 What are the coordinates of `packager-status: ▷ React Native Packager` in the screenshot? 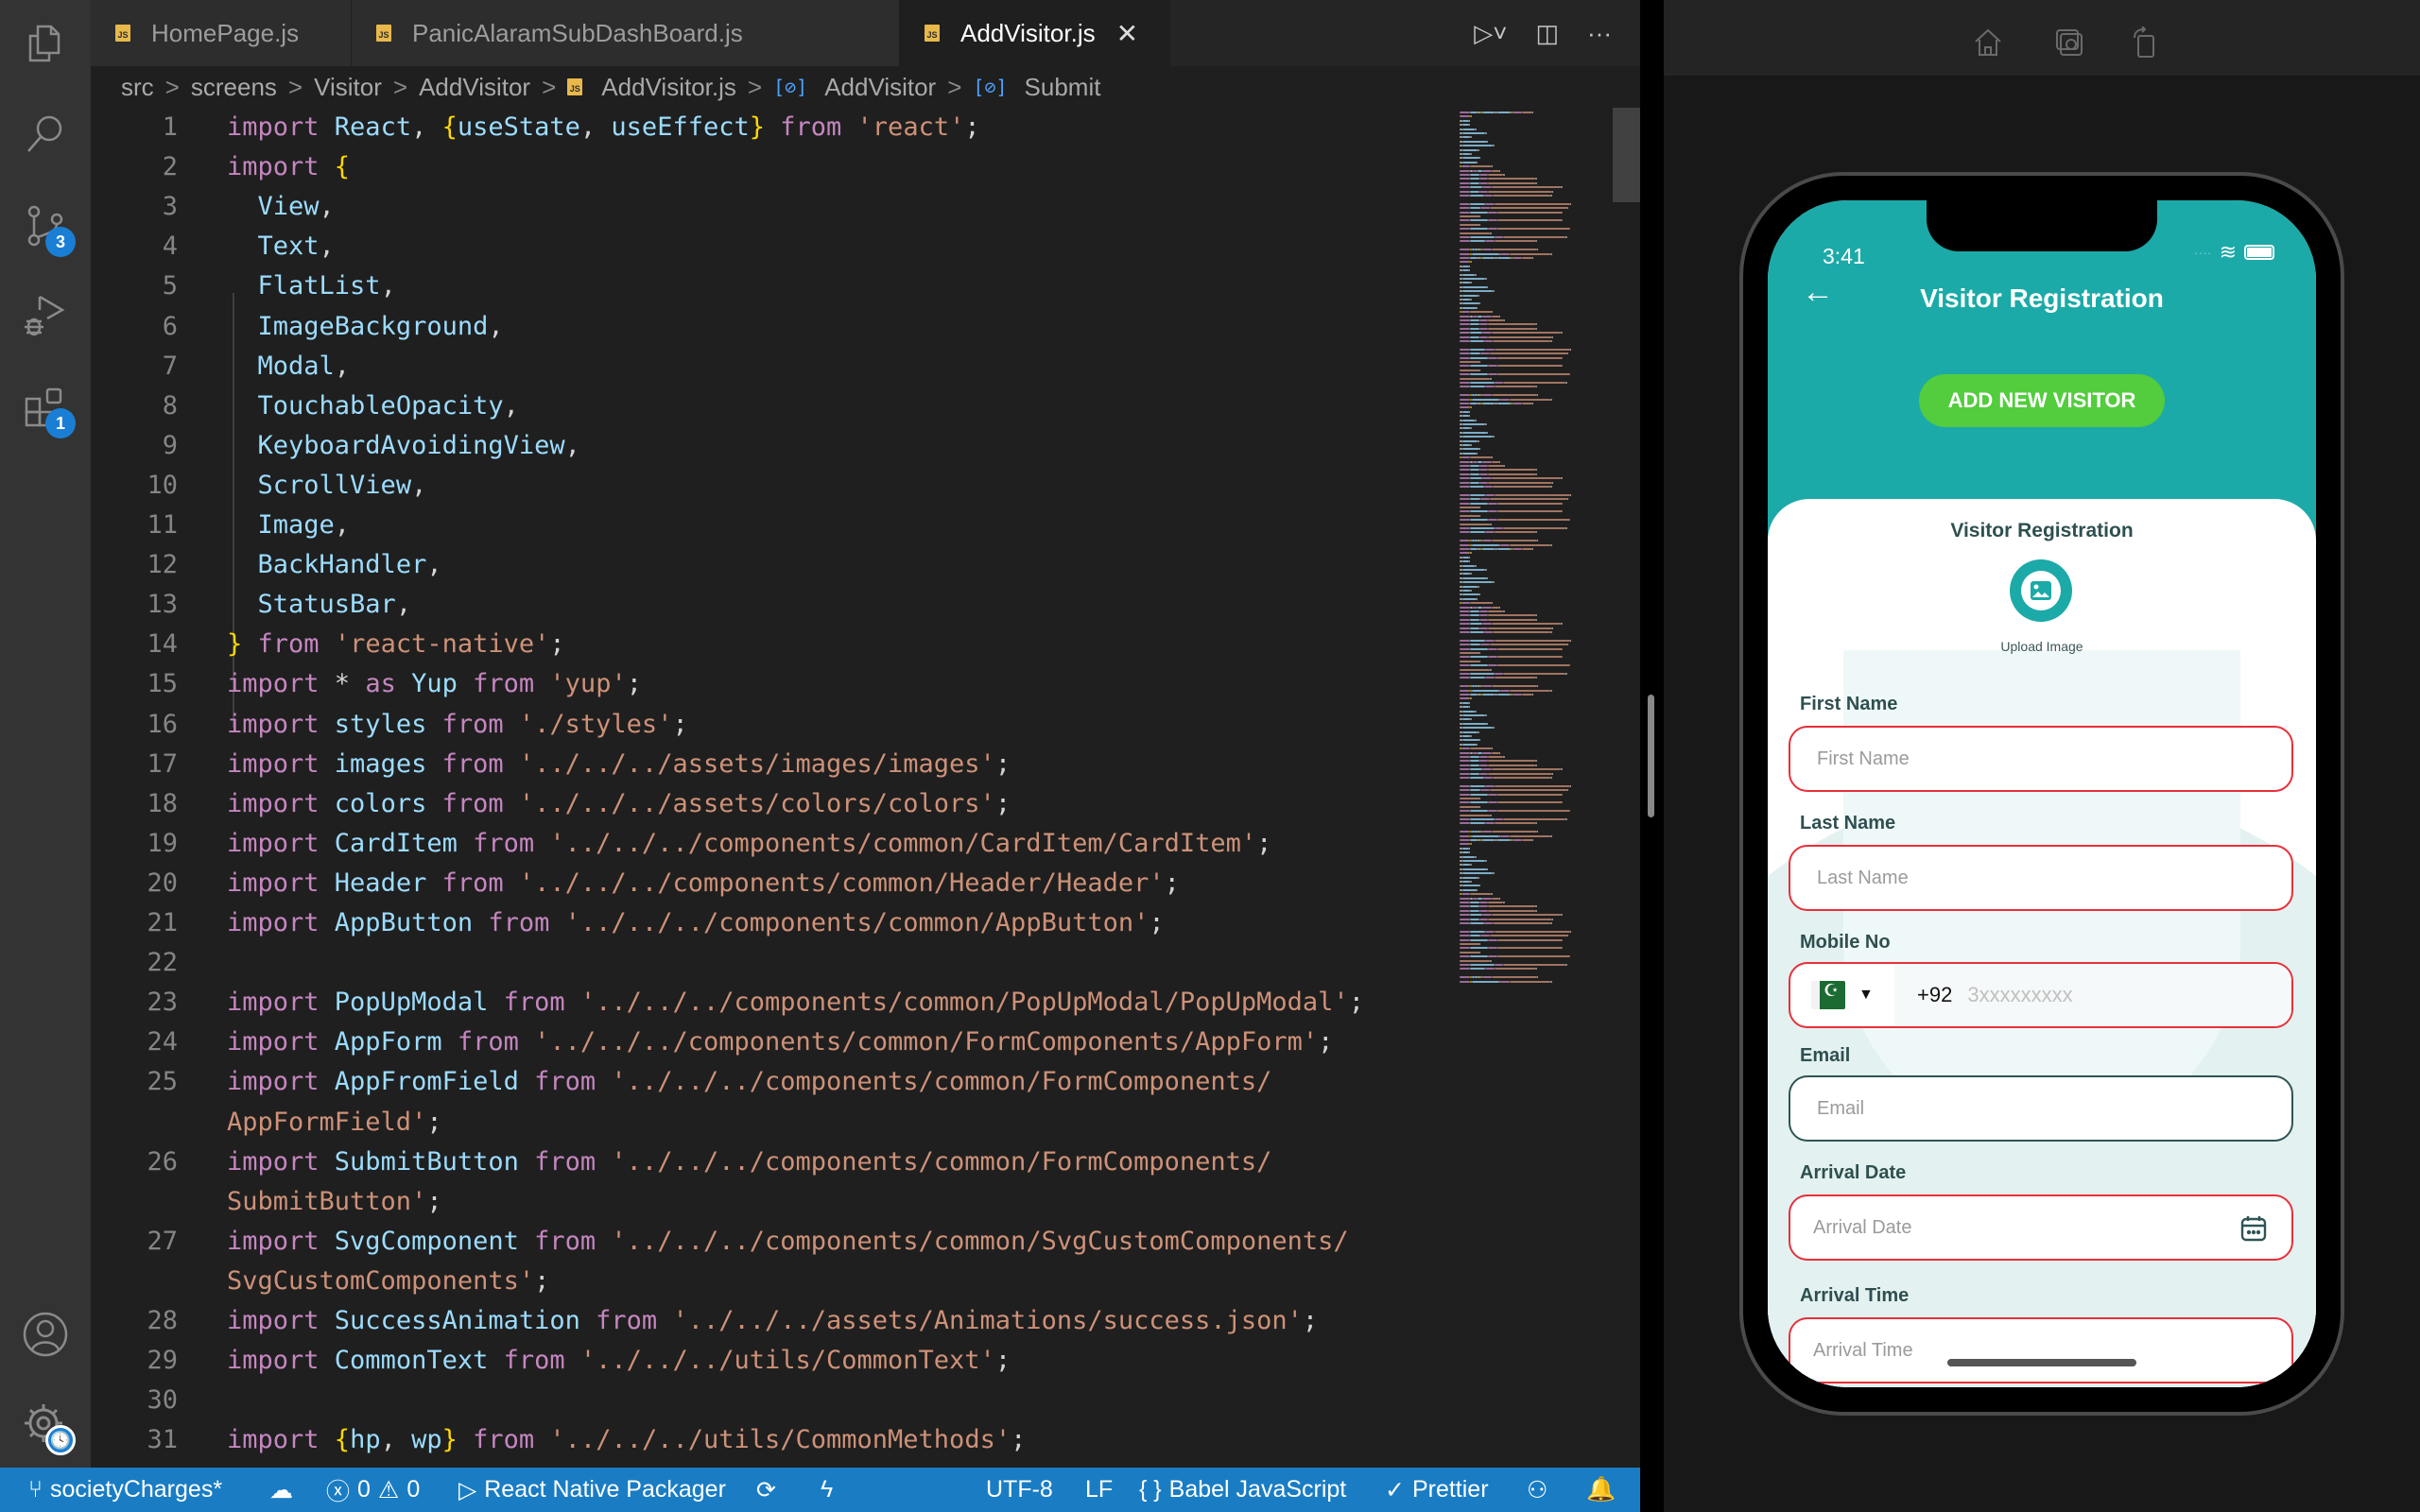 It's located at (592, 1490).